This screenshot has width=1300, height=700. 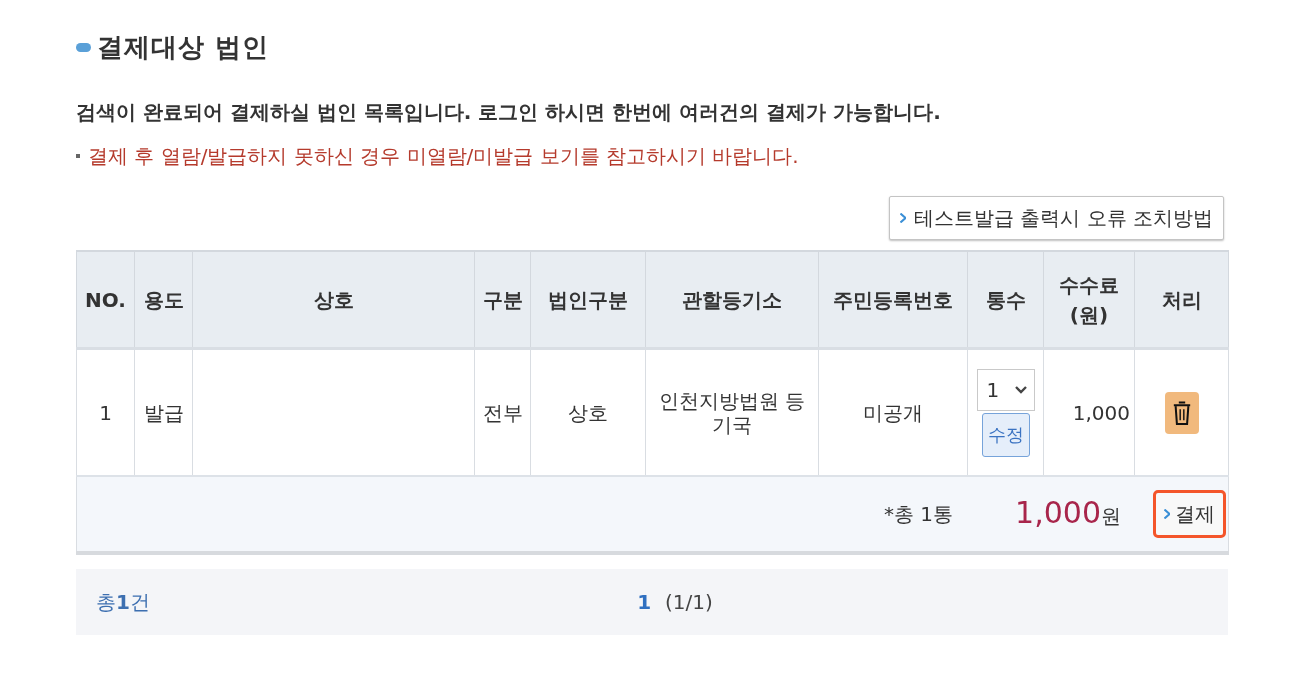 I want to click on column-header: NO., so click(x=105, y=300).